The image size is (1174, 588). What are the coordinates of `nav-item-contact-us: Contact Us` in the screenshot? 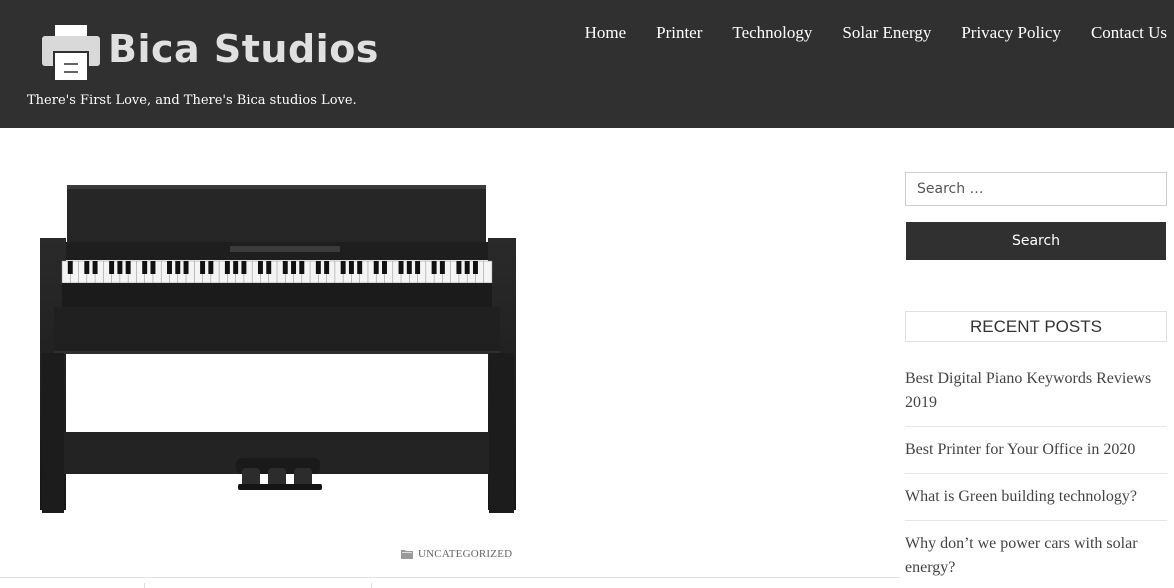 It's located at (1121, 33).